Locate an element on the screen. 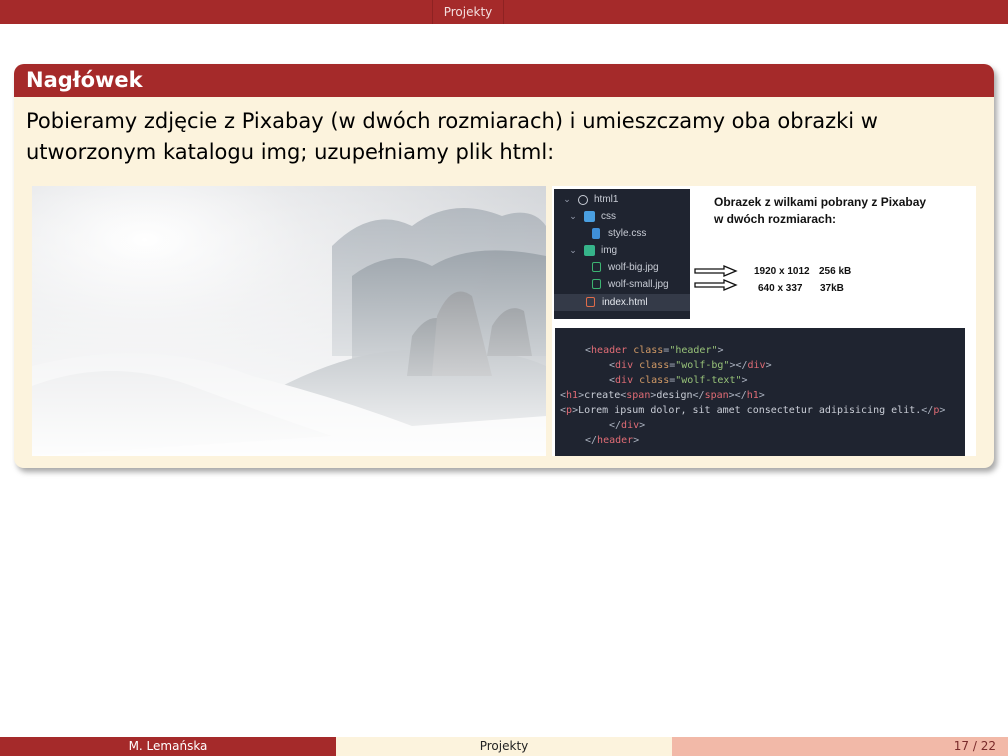 The height and width of the screenshot is (756, 1008). tree-item-html1: ⌄ html1 is located at coordinates (622, 199).